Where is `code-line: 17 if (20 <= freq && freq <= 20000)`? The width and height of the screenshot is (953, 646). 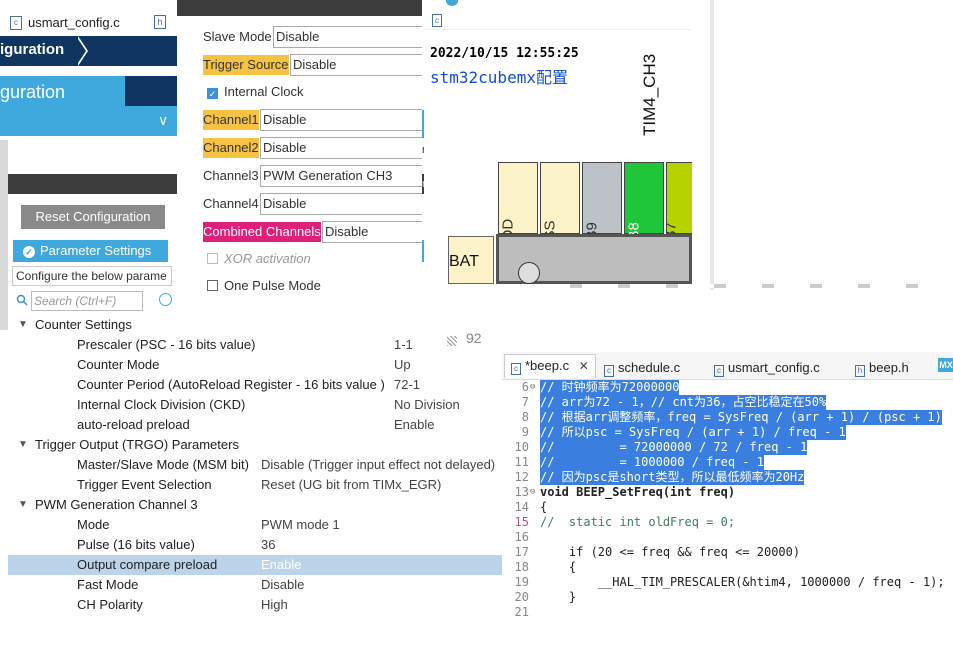 code-line: 17 if (20 <= freq && freq <= 20000) is located at coordinates (727, 552).